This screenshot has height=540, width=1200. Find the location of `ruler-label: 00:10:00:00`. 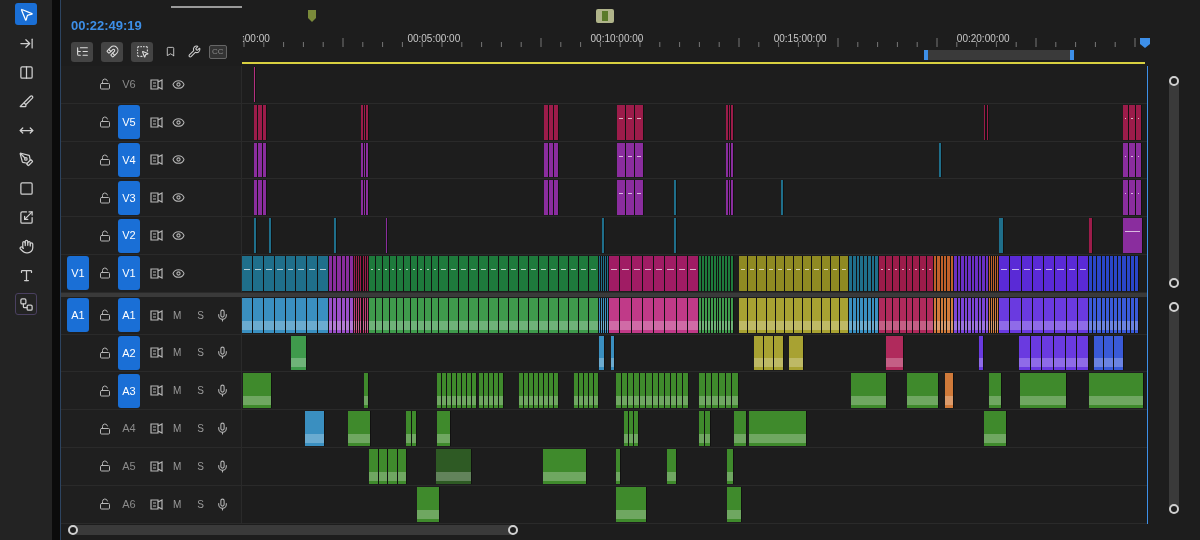

ruler-label: 00:10:00:00 is located at coordinates (617, 38).